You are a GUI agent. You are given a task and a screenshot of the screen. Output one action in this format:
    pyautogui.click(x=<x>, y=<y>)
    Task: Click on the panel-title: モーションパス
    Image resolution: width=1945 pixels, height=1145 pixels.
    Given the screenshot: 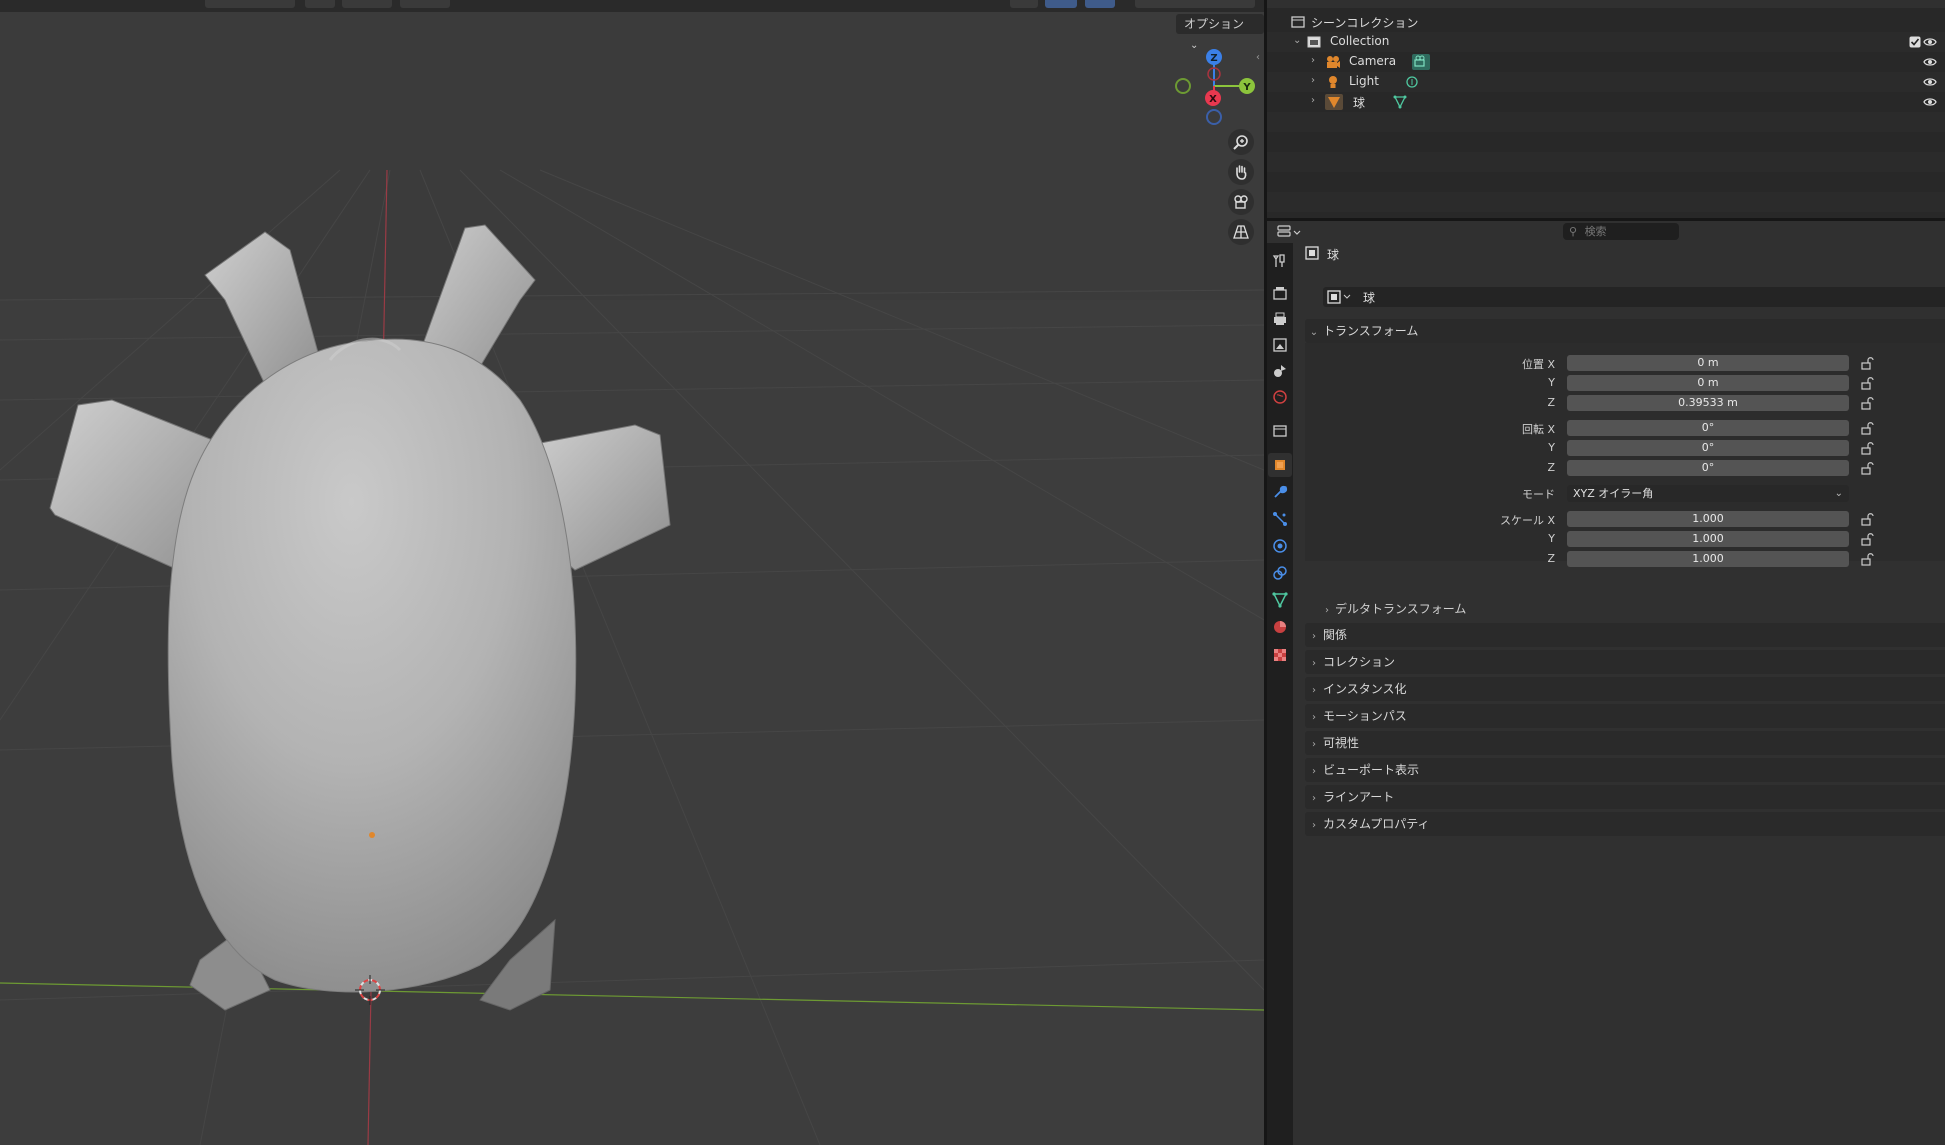 What is the action you would take?
    pyautogui.click(x=1365, y=716)
    